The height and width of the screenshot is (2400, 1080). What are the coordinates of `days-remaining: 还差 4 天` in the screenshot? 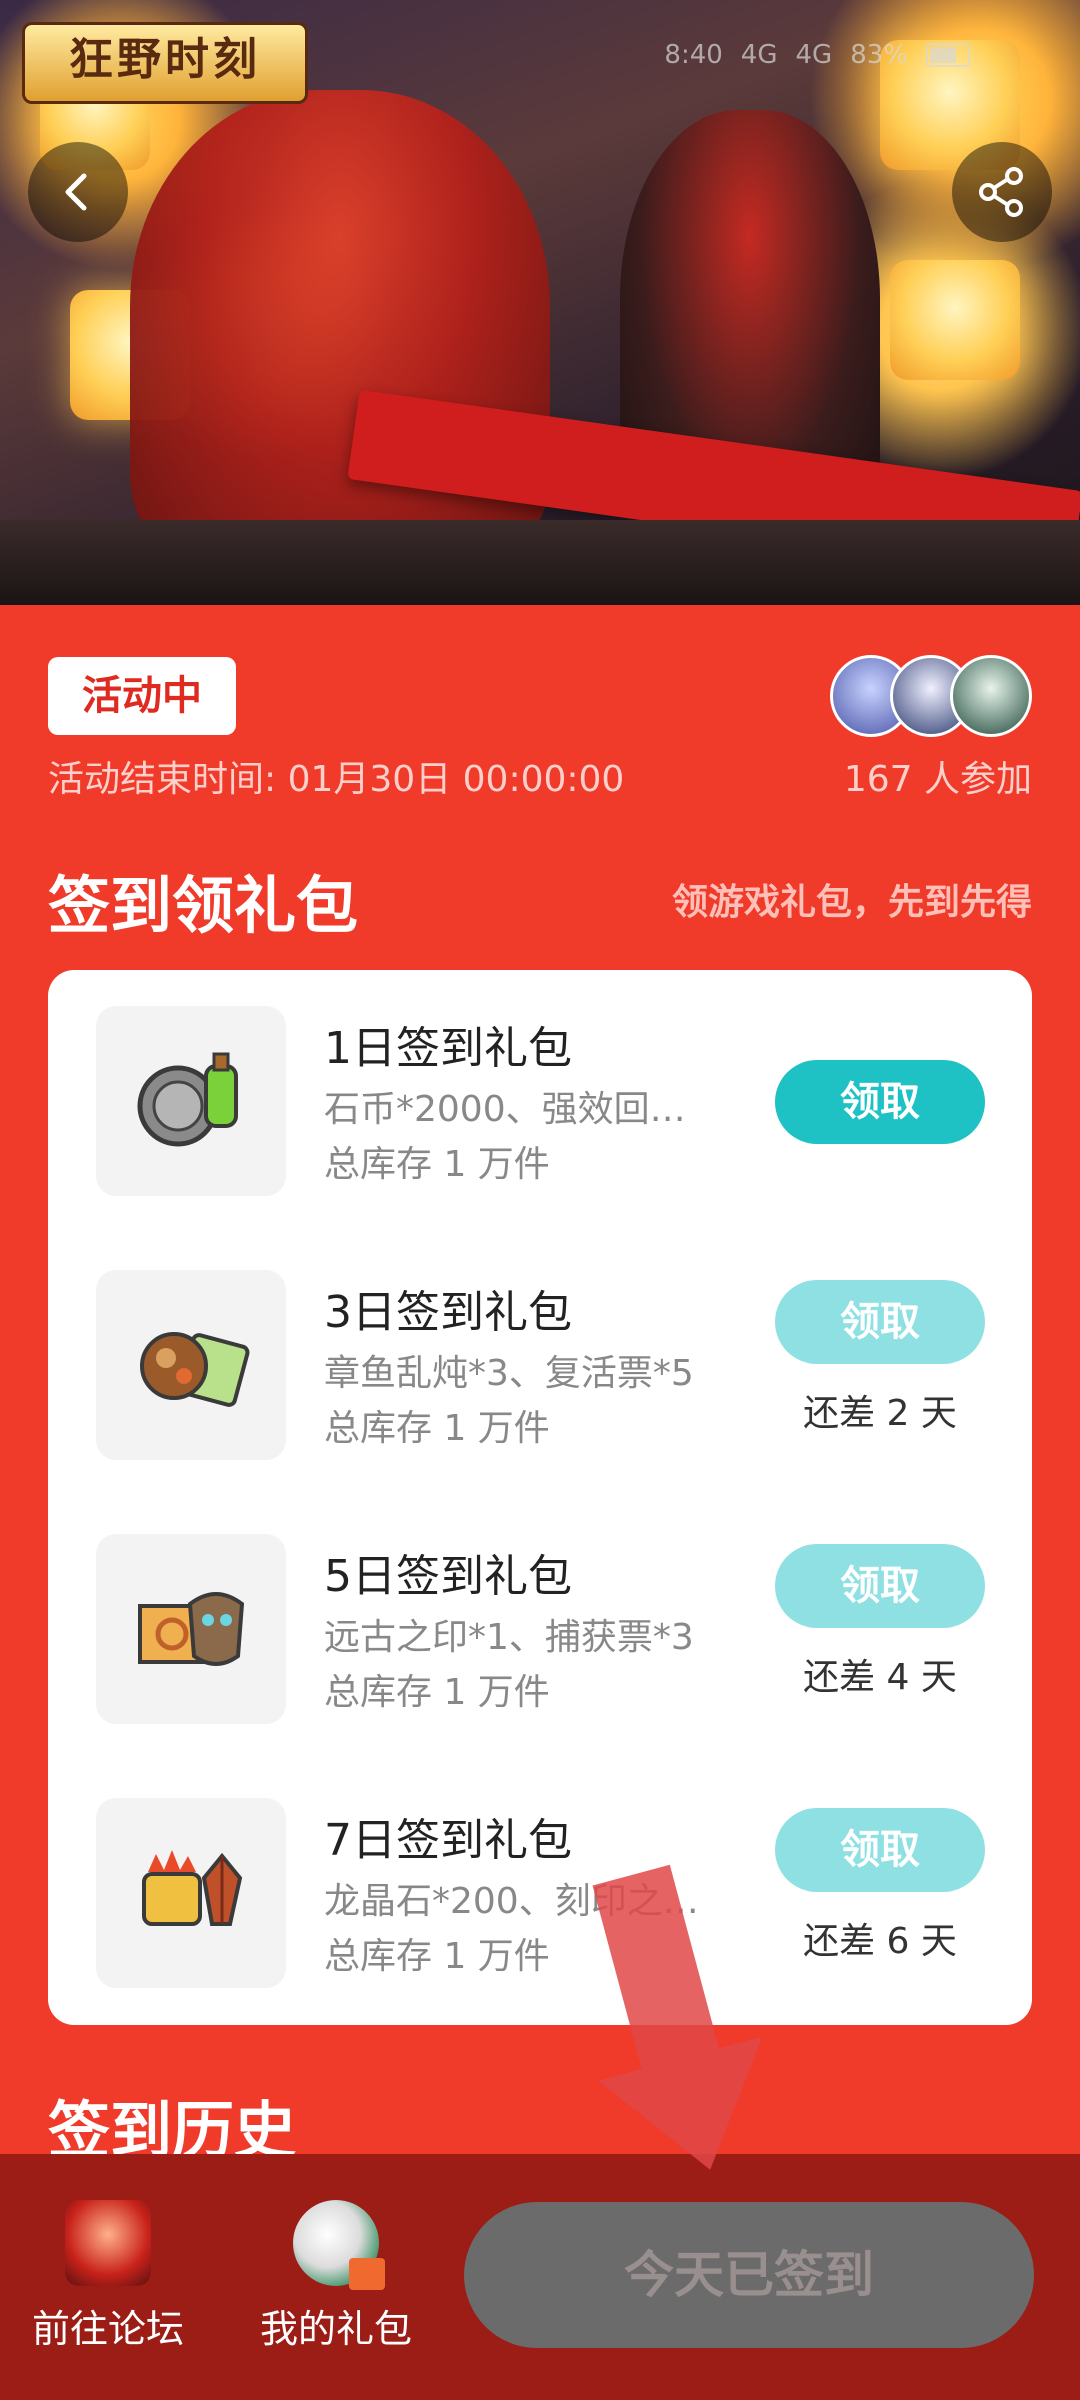 It's located at (880, 1677).